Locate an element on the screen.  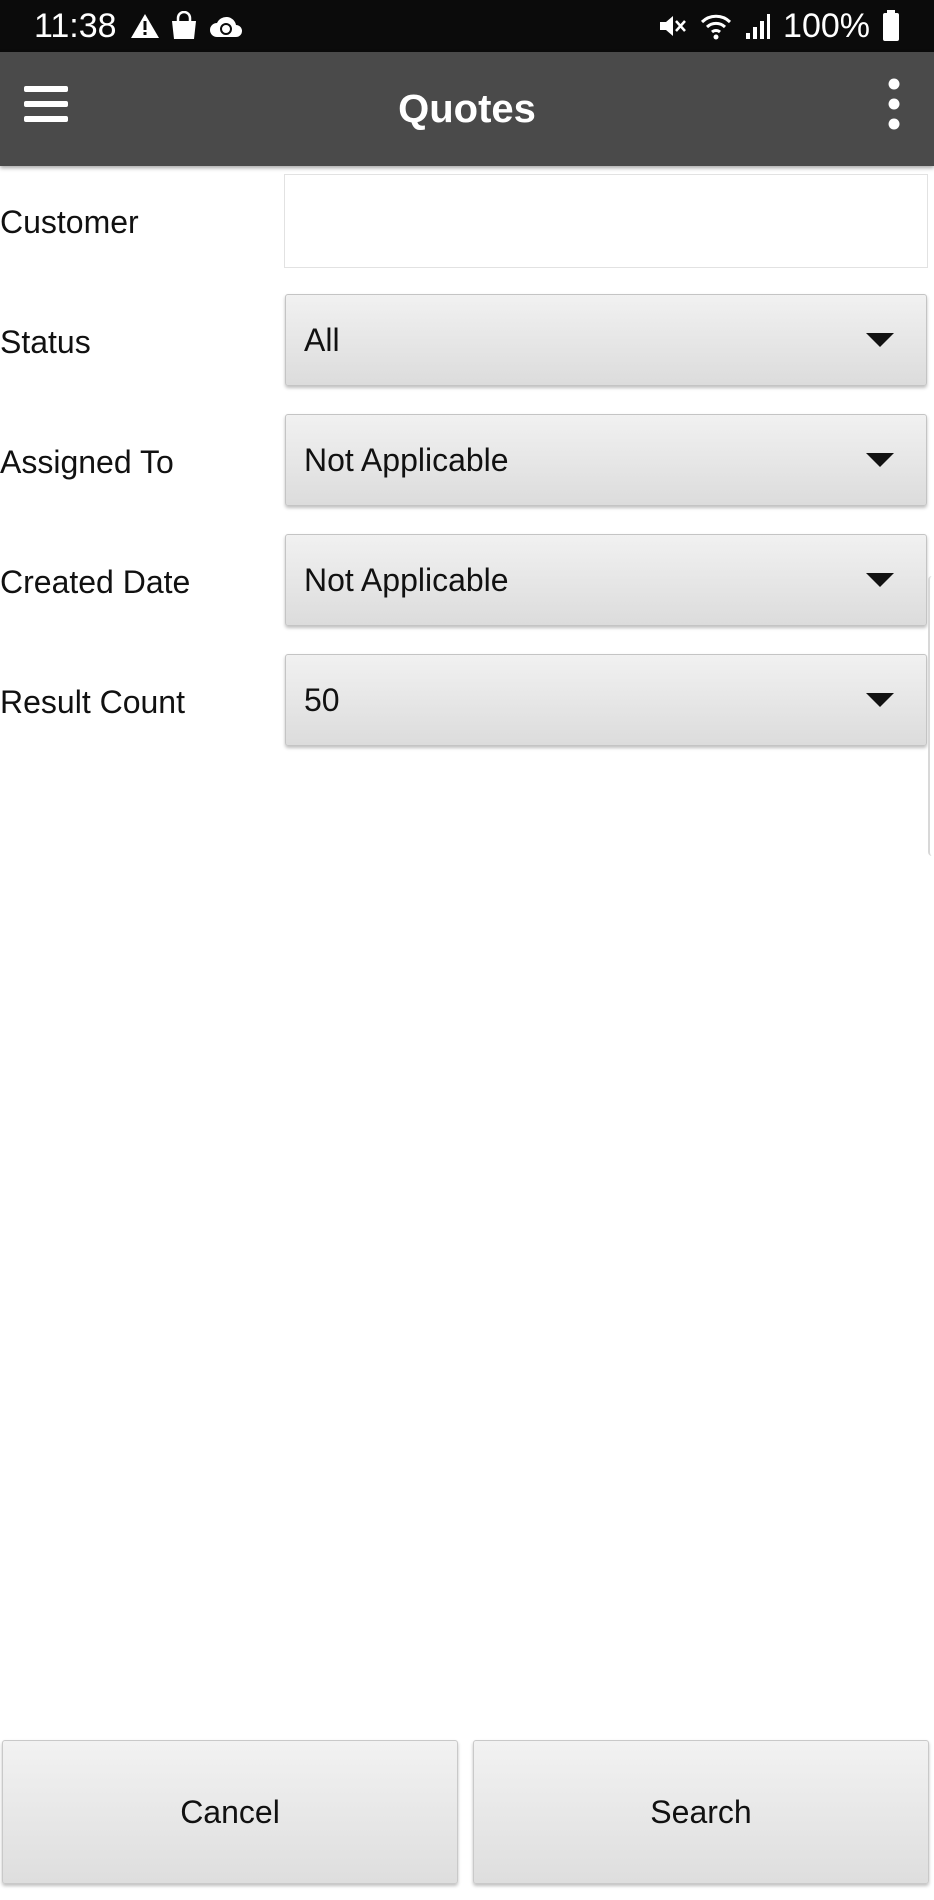
status-row: Status All is located at coordinates (467, 342).